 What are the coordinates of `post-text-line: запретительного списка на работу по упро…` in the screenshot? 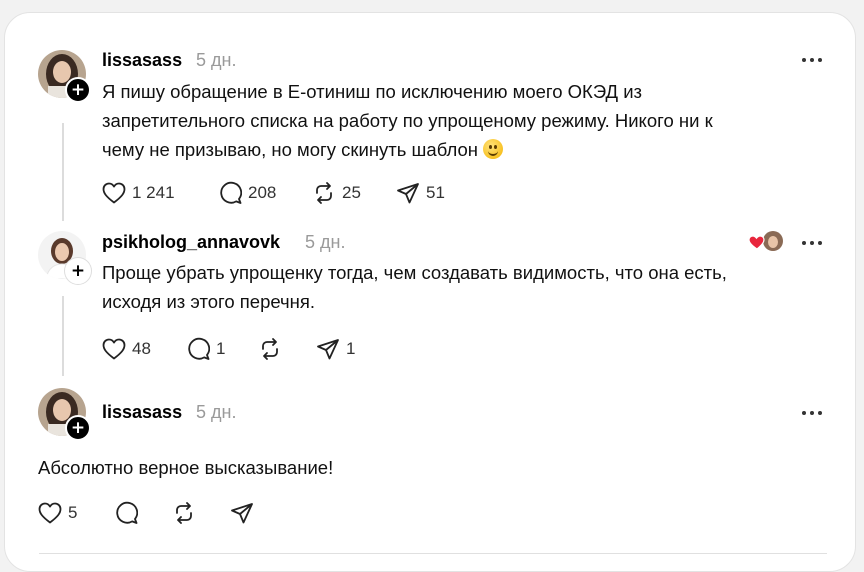 It's located at (407, 120).